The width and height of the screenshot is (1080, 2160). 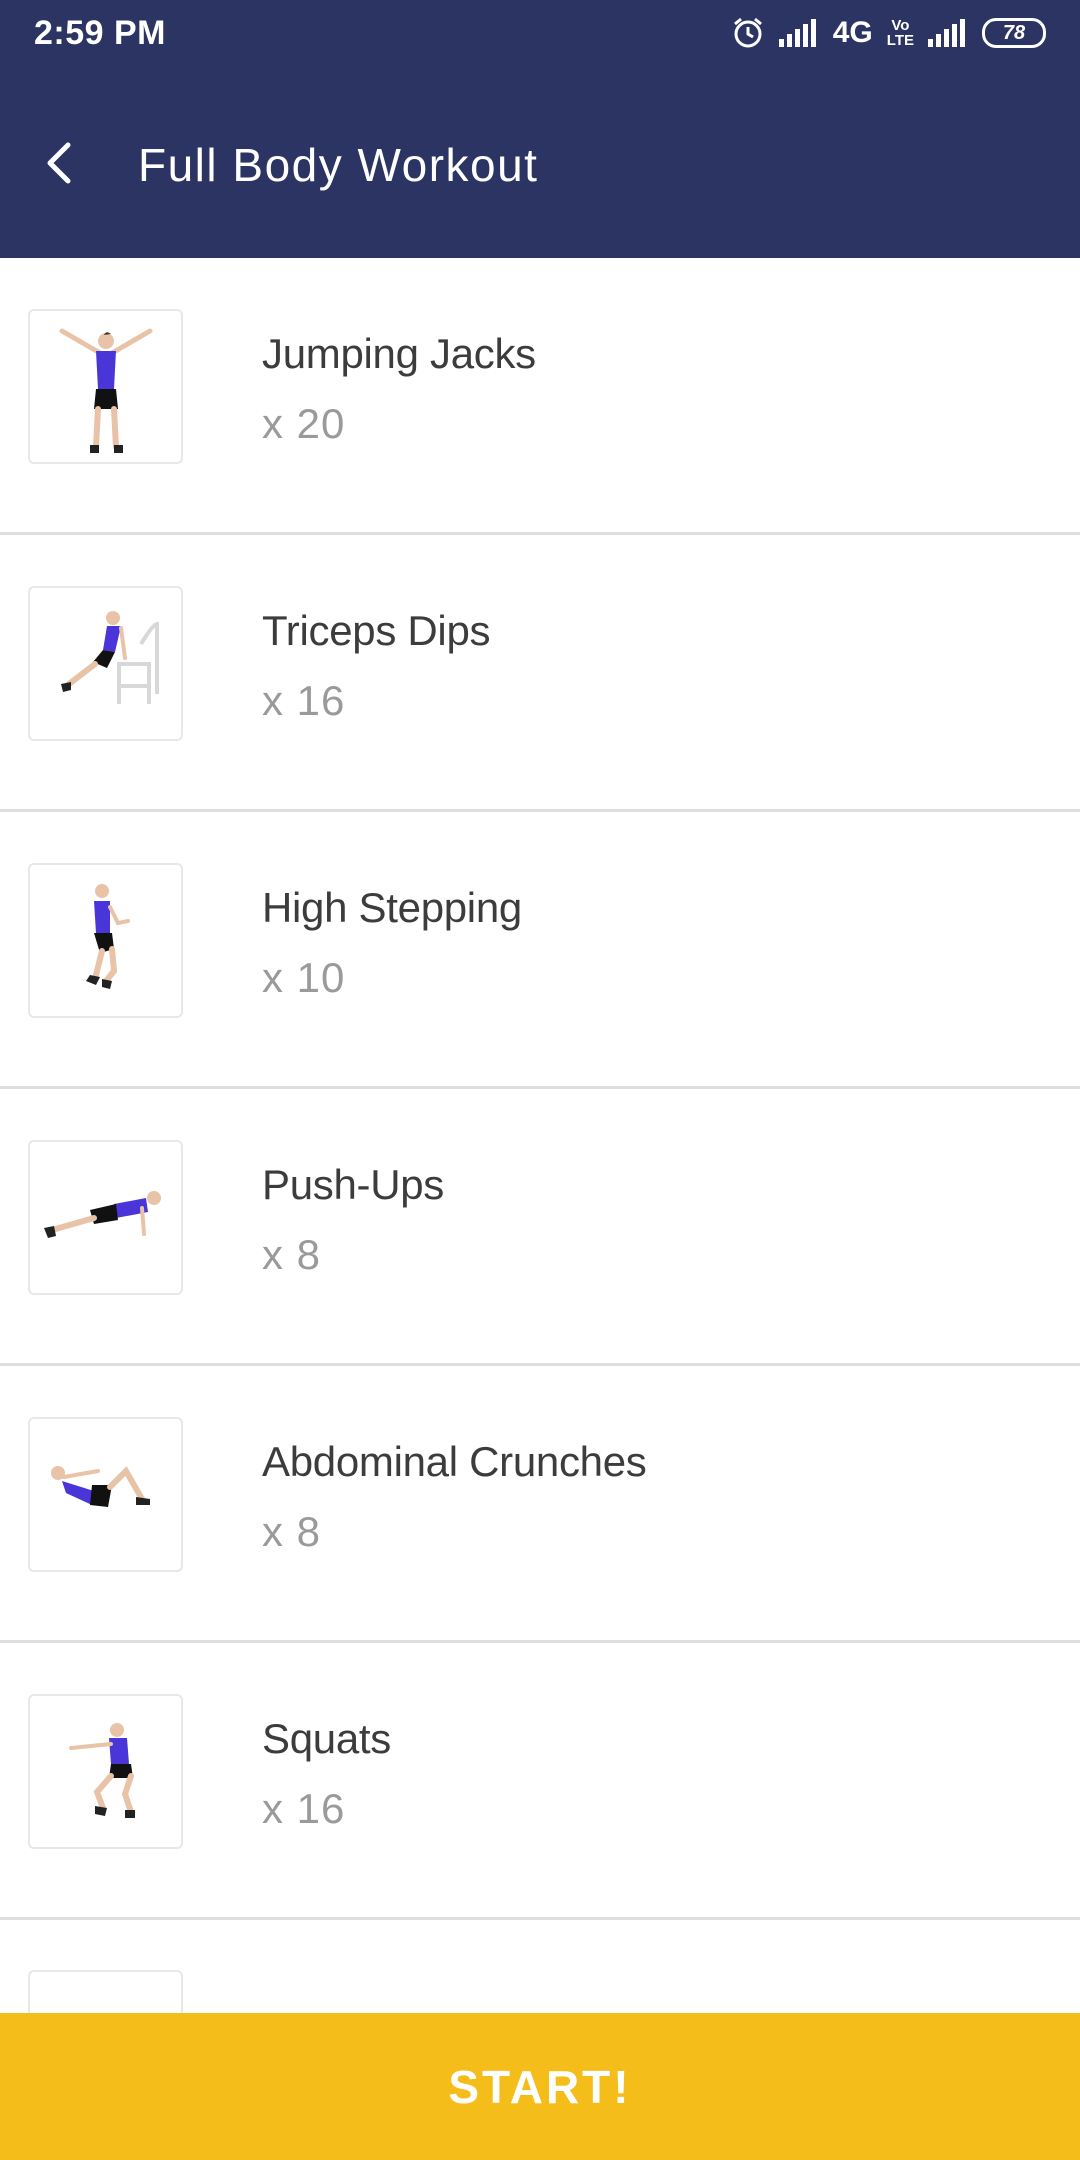 I want to click on status-icons: 4G Vo LTE 78, so click(x=888, y=33).